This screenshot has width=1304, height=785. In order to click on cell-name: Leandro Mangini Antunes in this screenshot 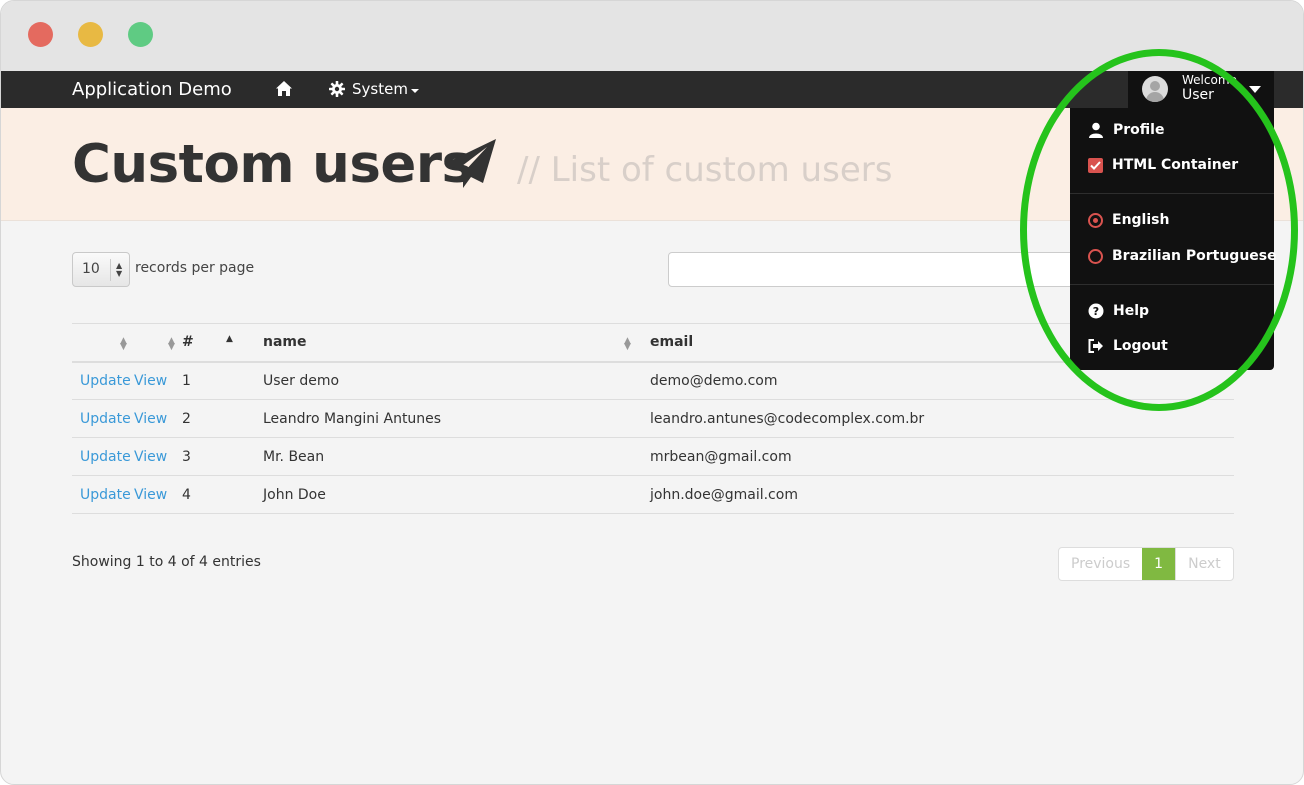, I will do `click(456, 418)`.